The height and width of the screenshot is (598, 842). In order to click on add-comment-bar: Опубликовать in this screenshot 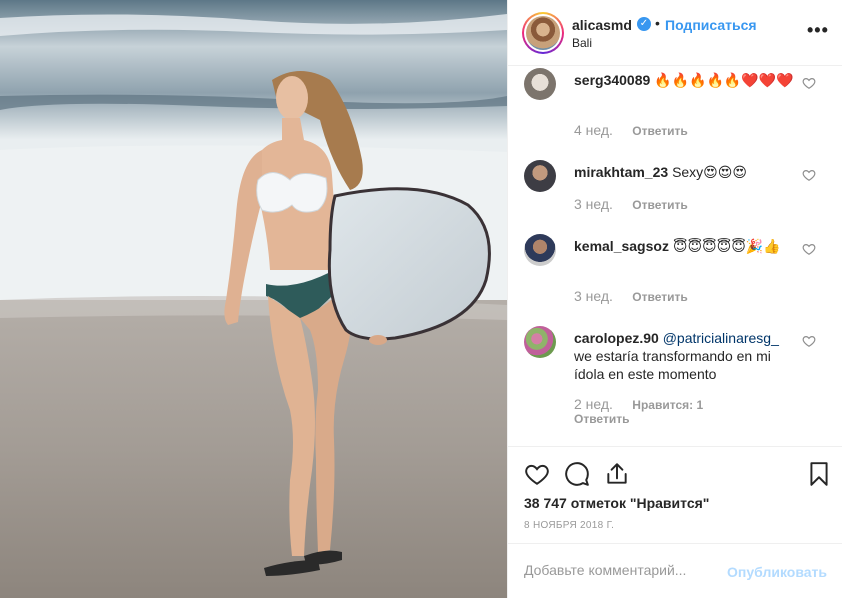, I will do `click(675, 570)`.